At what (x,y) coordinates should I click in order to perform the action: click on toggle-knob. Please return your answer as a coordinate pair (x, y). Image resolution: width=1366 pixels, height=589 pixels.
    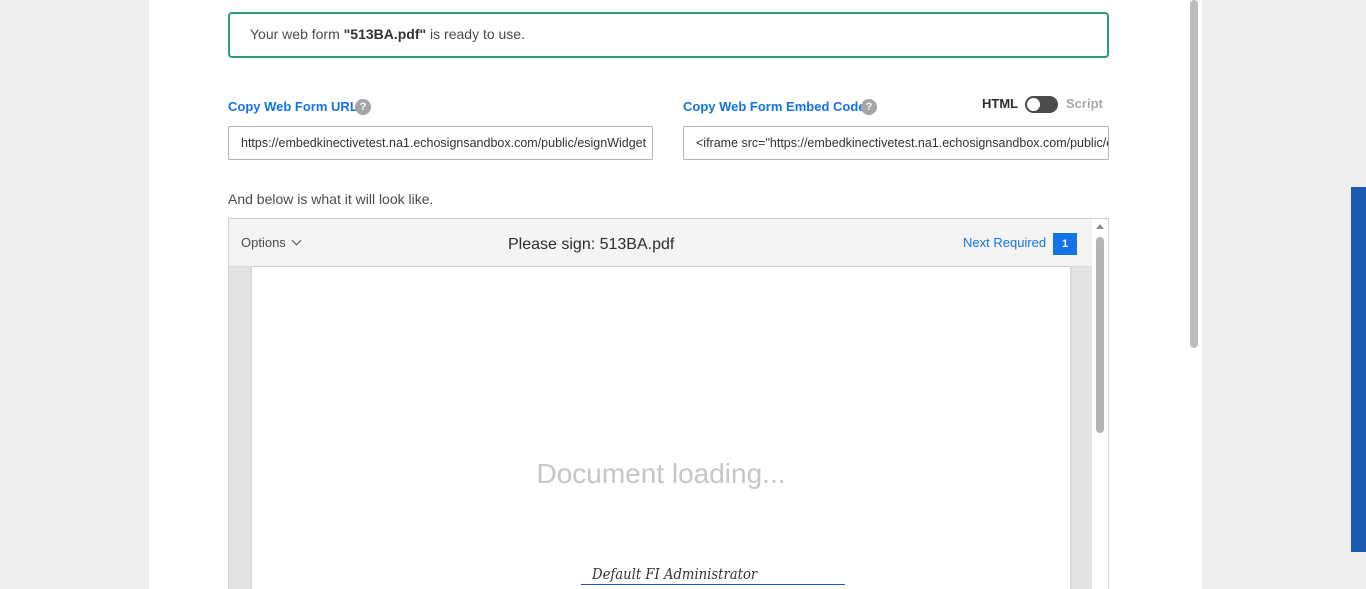
    Looking at the image, I should click on (1033, 104).